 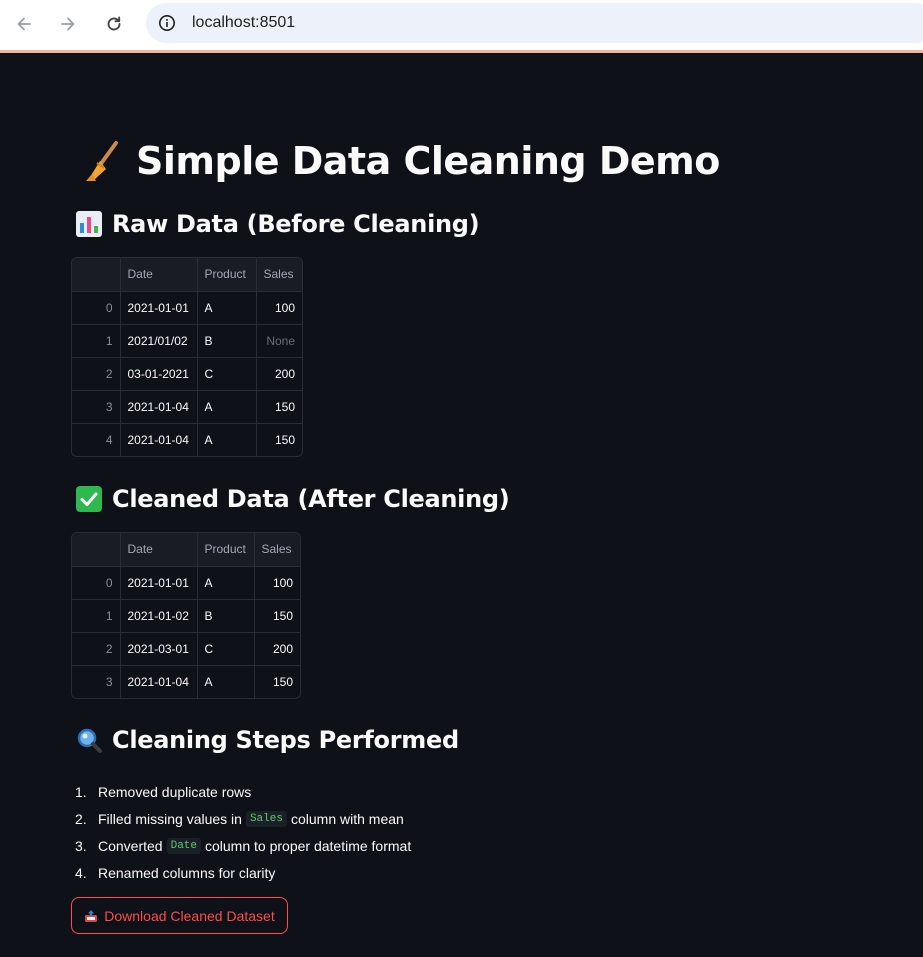 I want to click on list-item-number: 1., so click(x=81, y=791).